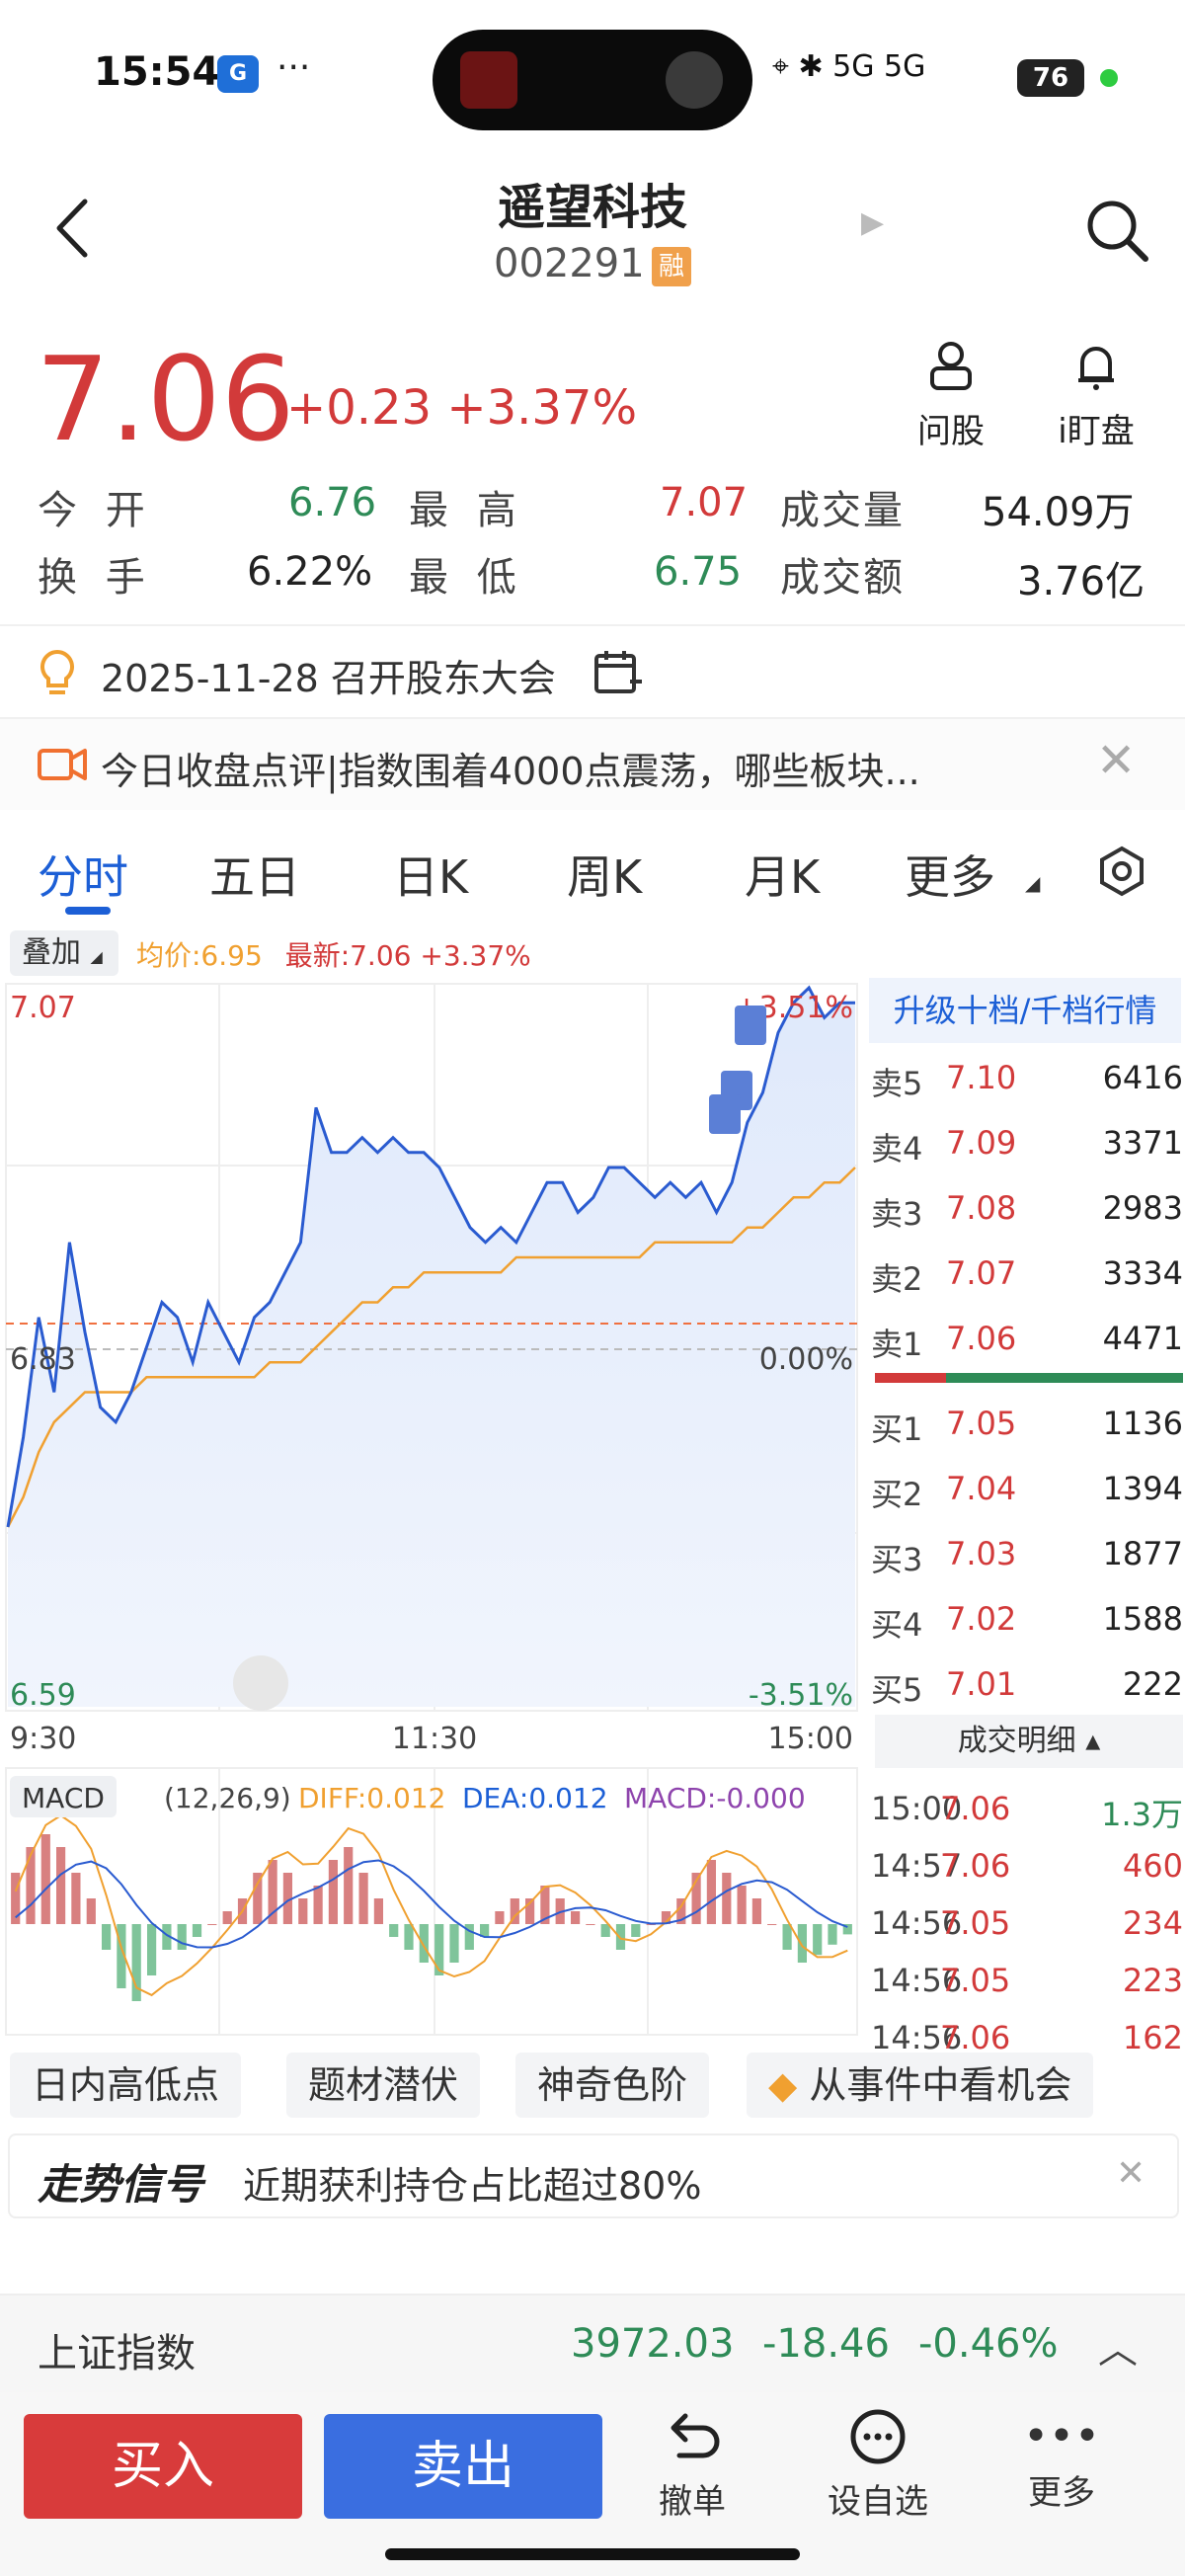  What do you see at coordinates (594, 2175) in the screenshot?
I see `trend-signal-card: 走势信号 近期获利持仓占比超过80% ✕` at bounding box center [594, 2175].